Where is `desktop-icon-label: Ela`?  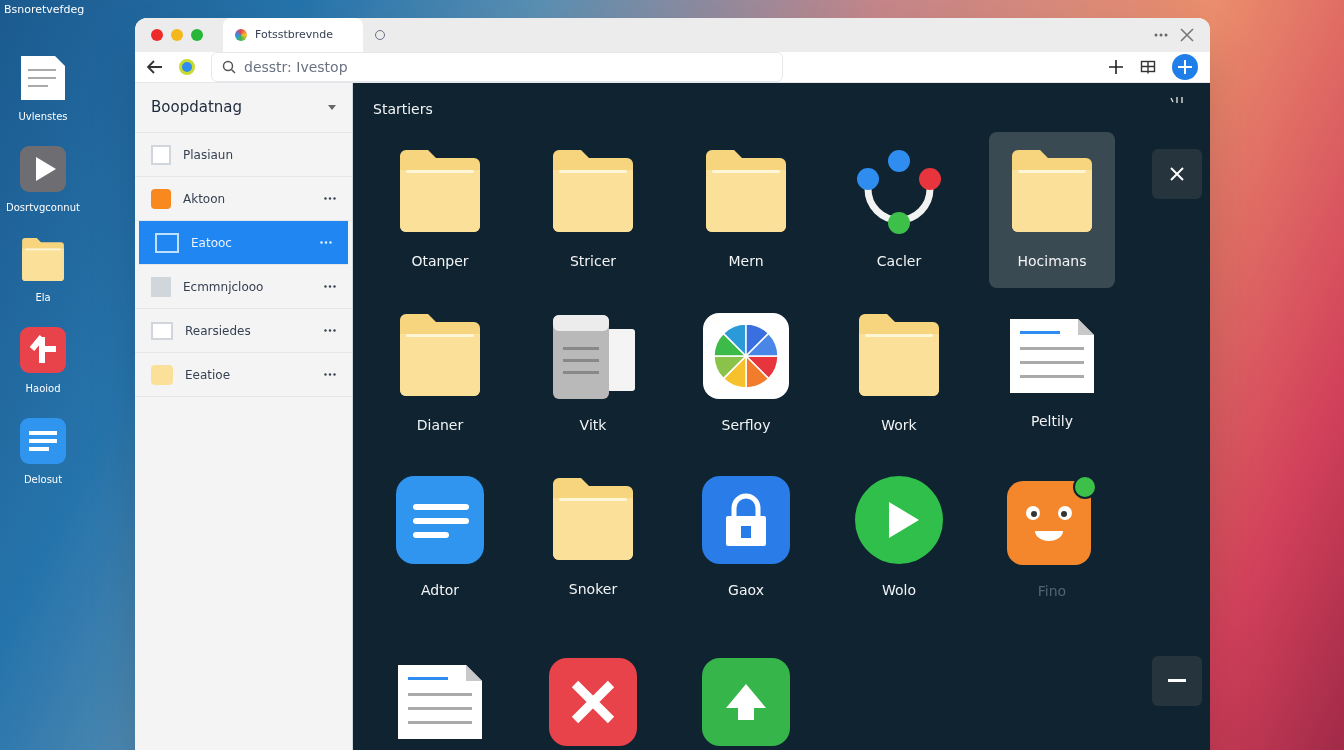
desktop-icon-label: Ela is located at coordinates (43, 297).